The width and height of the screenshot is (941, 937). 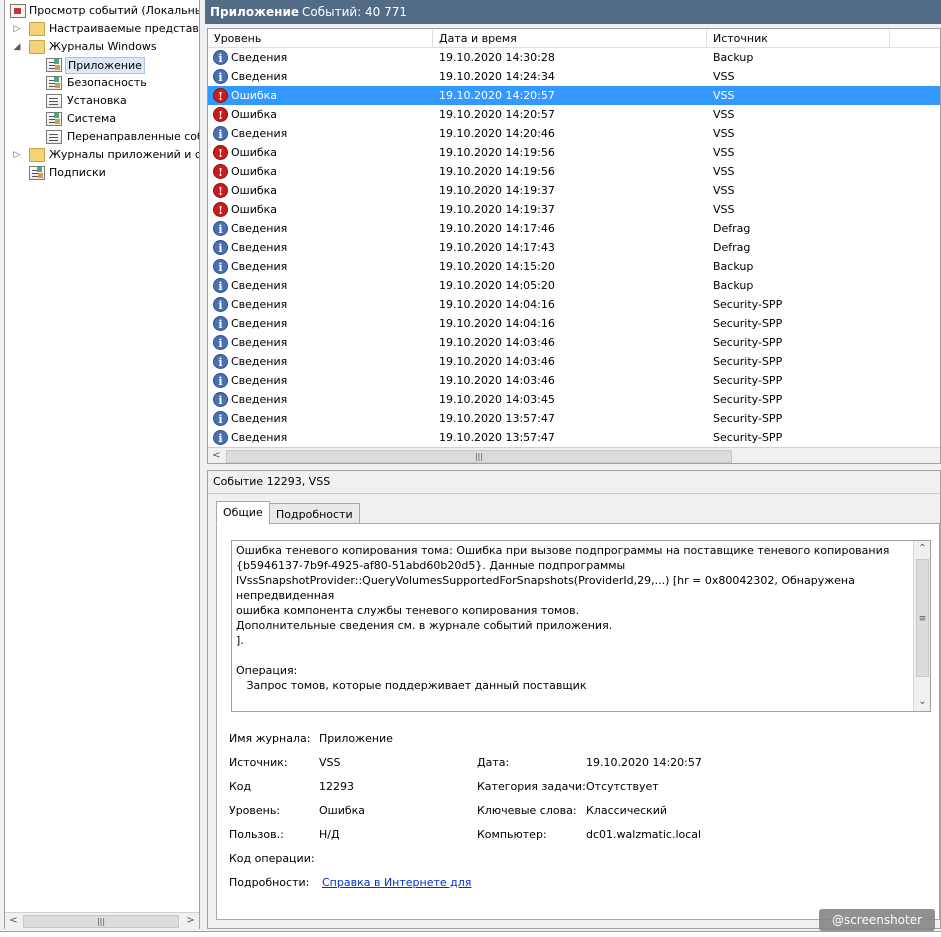 What do you see at coordinates (877, 920) in the screenshot?
I see `watermark: @screenshoter` at bounding box center [877, 920].